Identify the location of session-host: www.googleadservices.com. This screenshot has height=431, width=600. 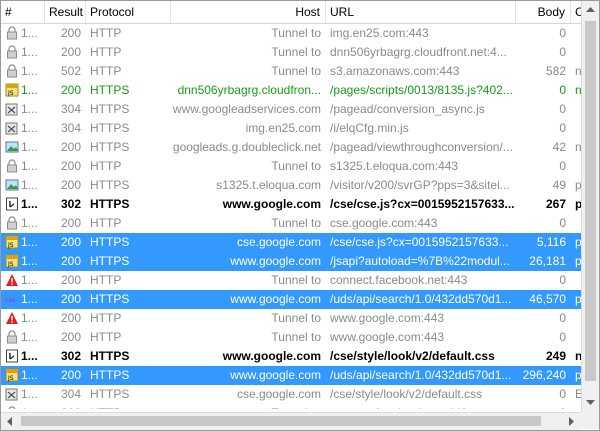
(246, 109).